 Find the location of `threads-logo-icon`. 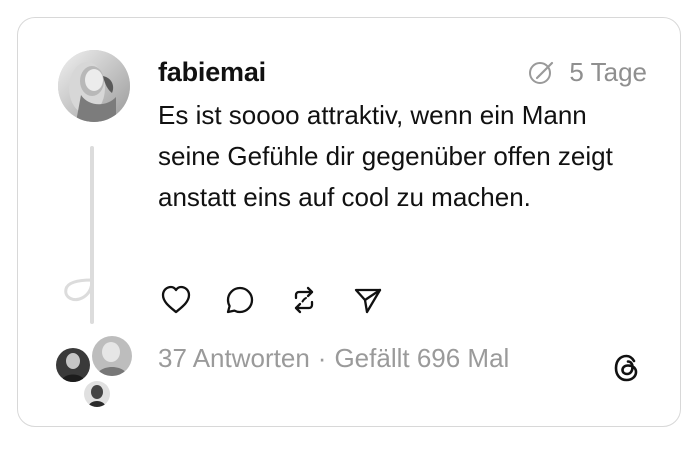

threads-logo-icon is located at coordinates (627, 368).